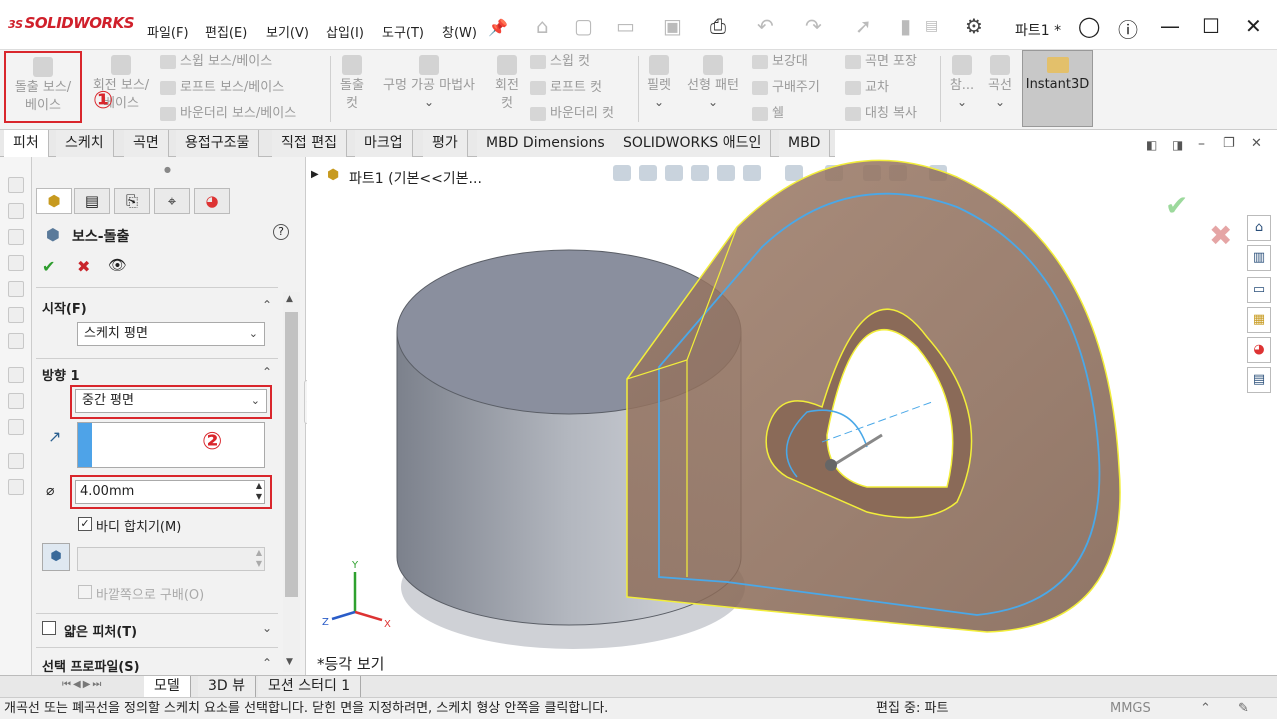 The image size is (1277, 720). I want to click on end-condition-select: 중간 평면 ⌄, so click(171, 401).